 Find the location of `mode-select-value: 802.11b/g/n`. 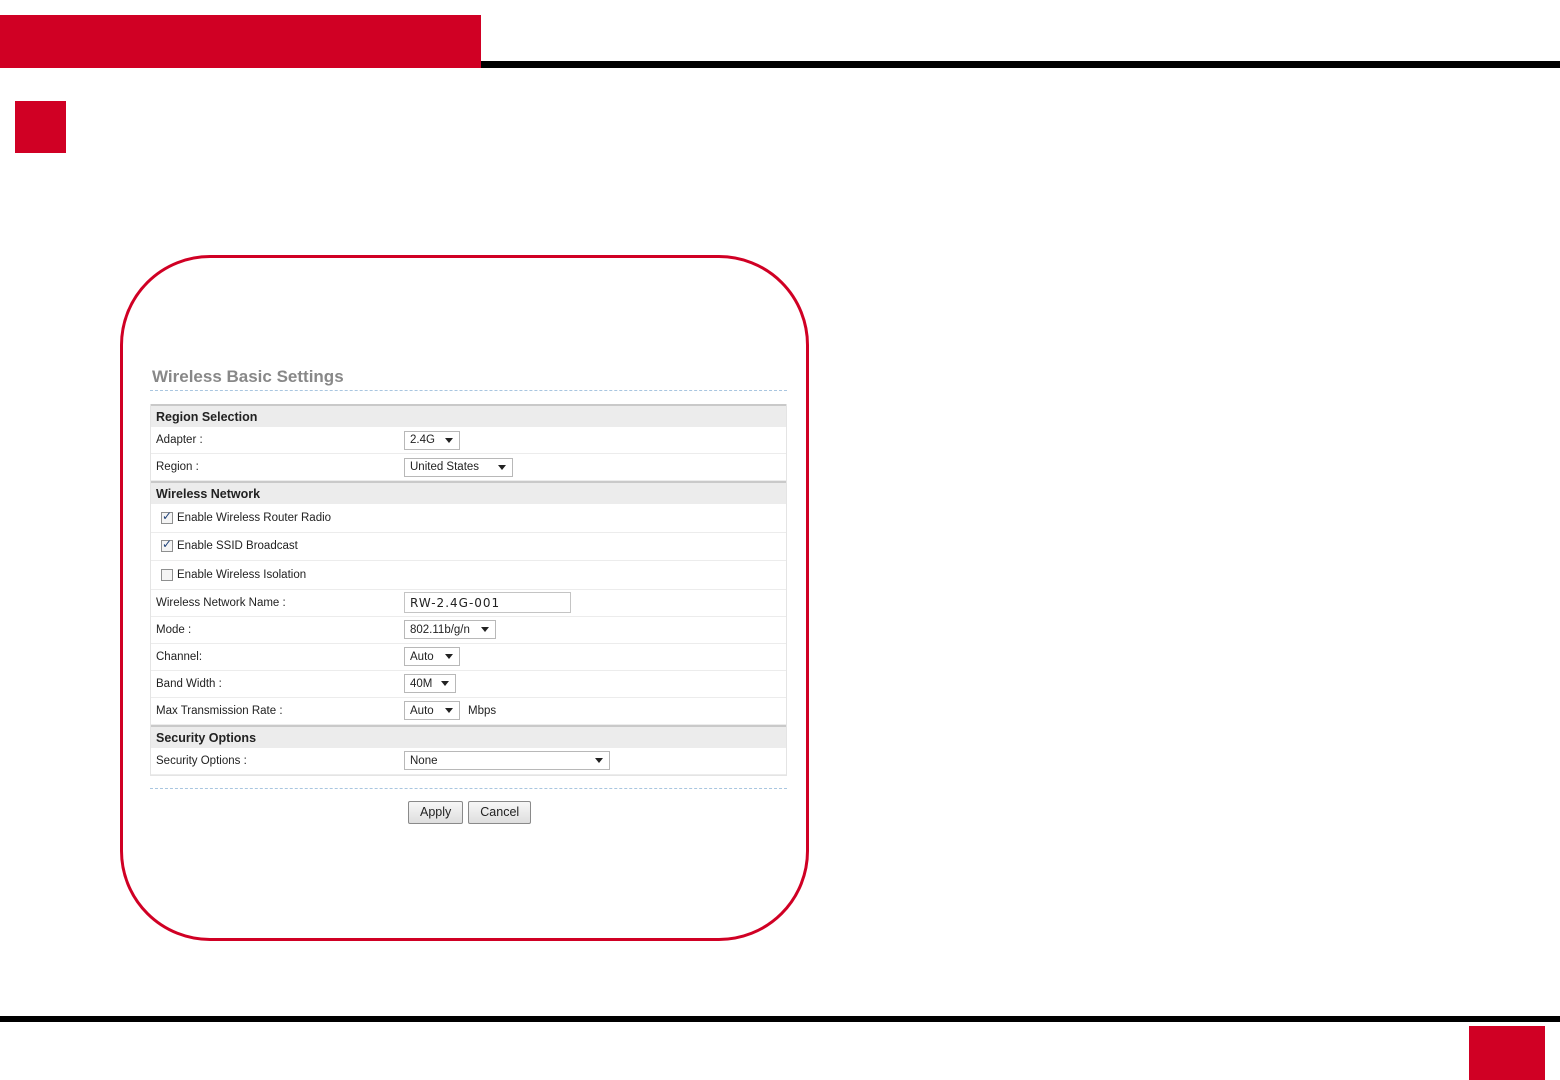

mode-select-value: 802.11b/g/n is located at coordinates (440, 629).